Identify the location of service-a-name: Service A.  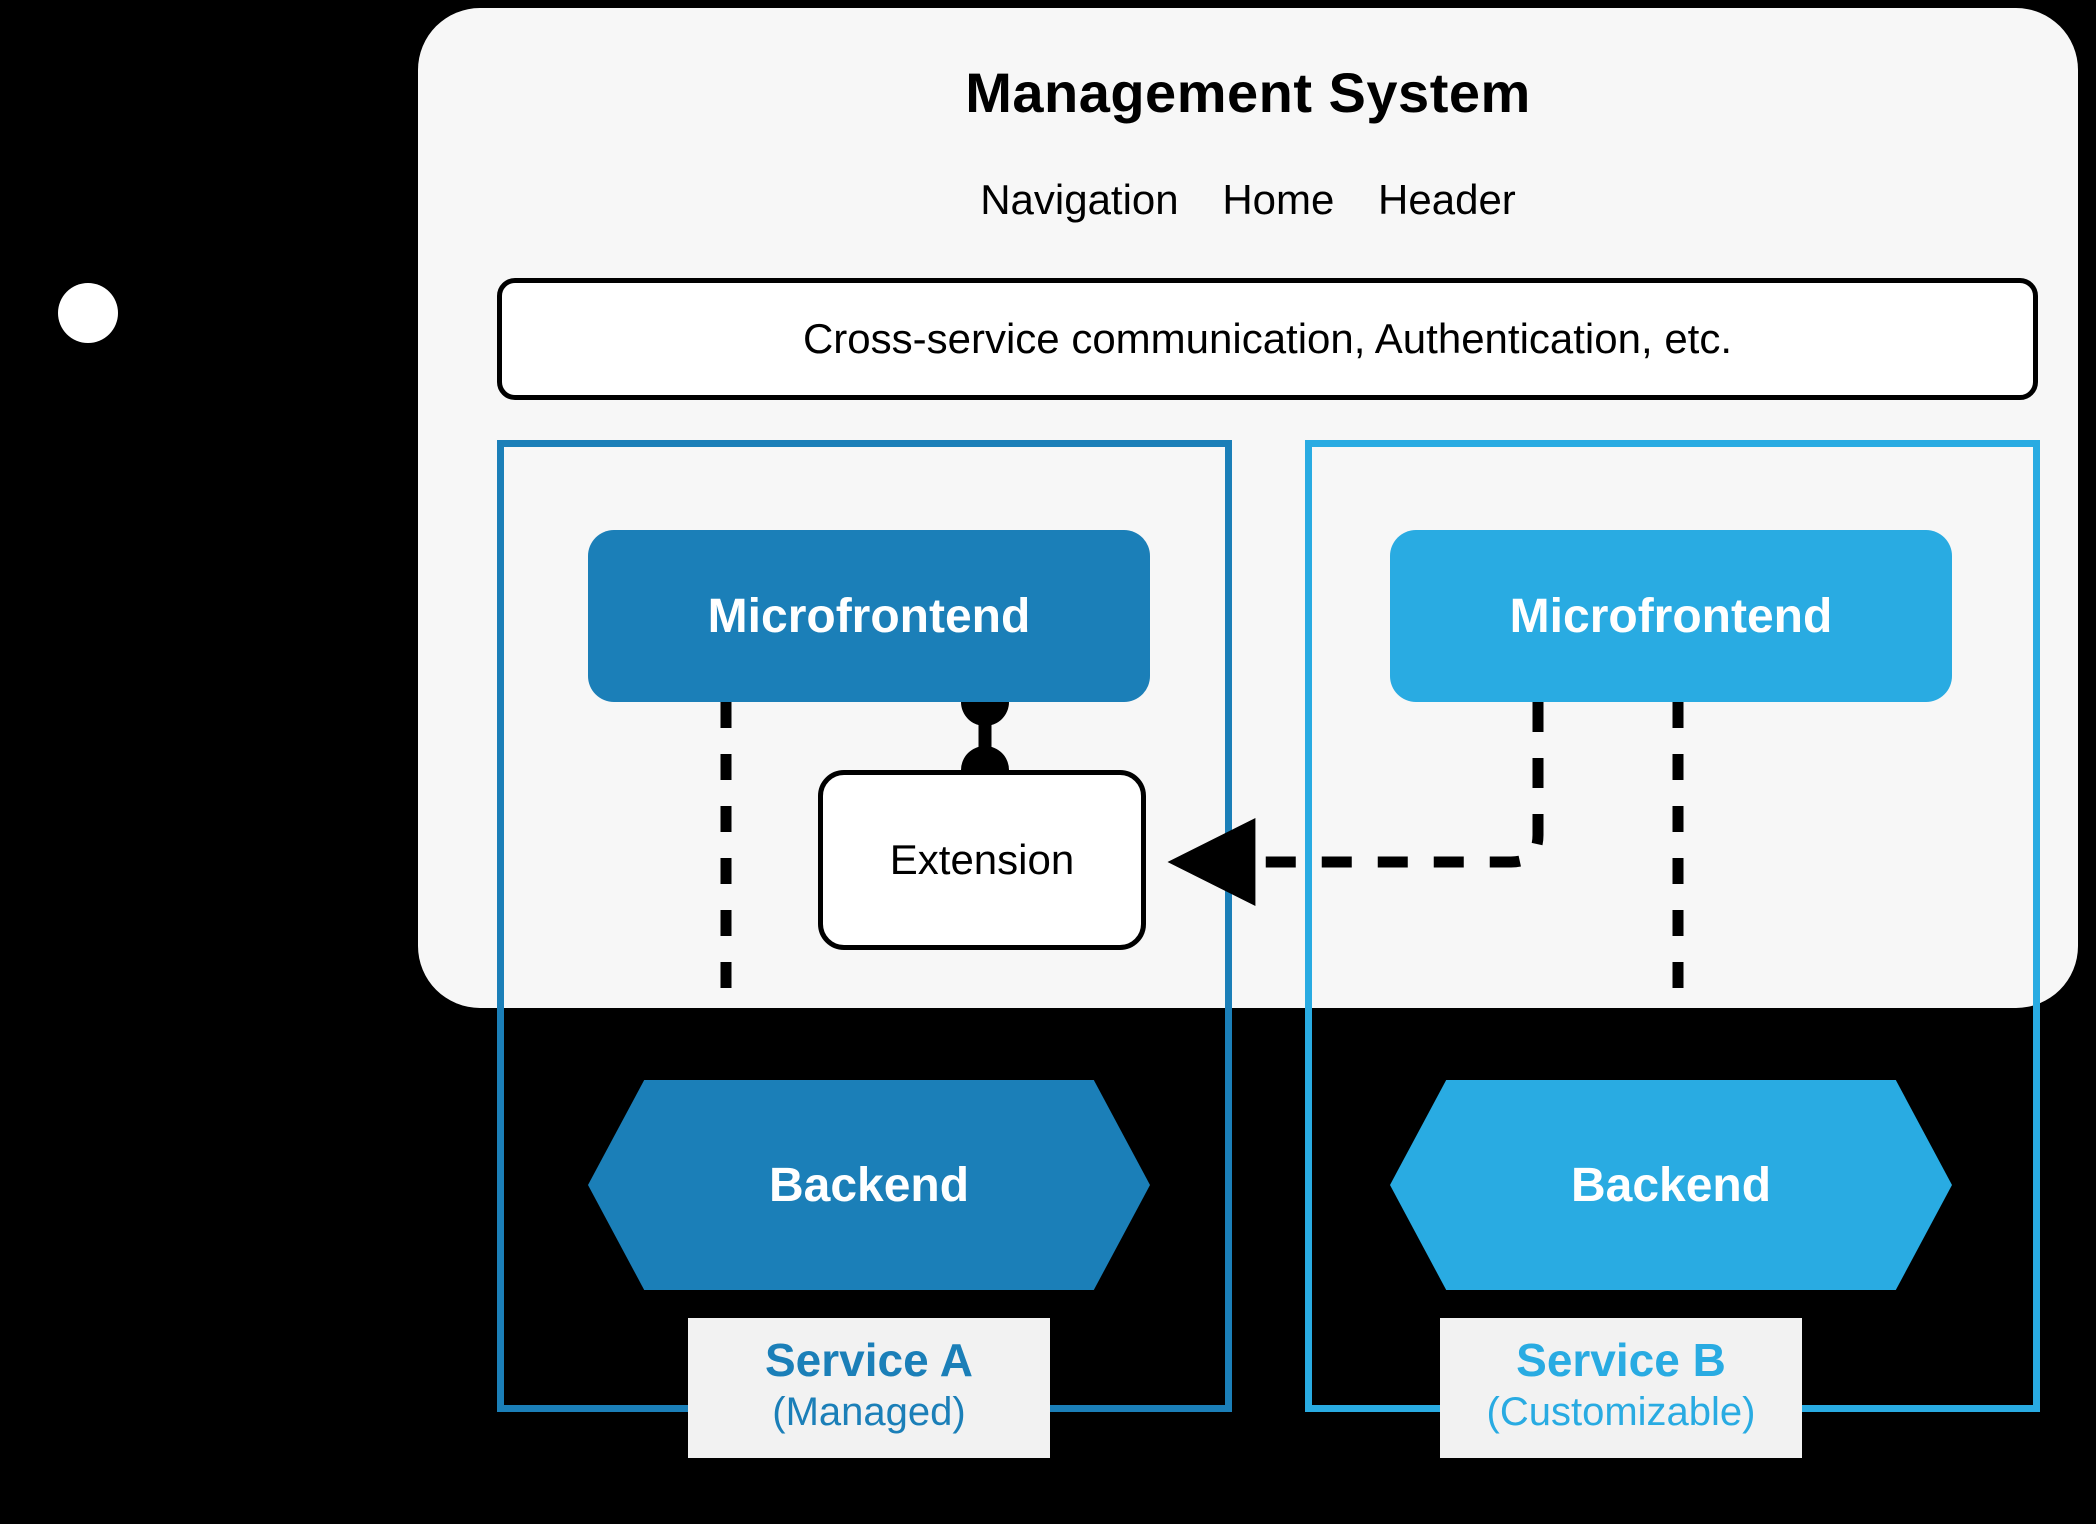
(869, 1360).